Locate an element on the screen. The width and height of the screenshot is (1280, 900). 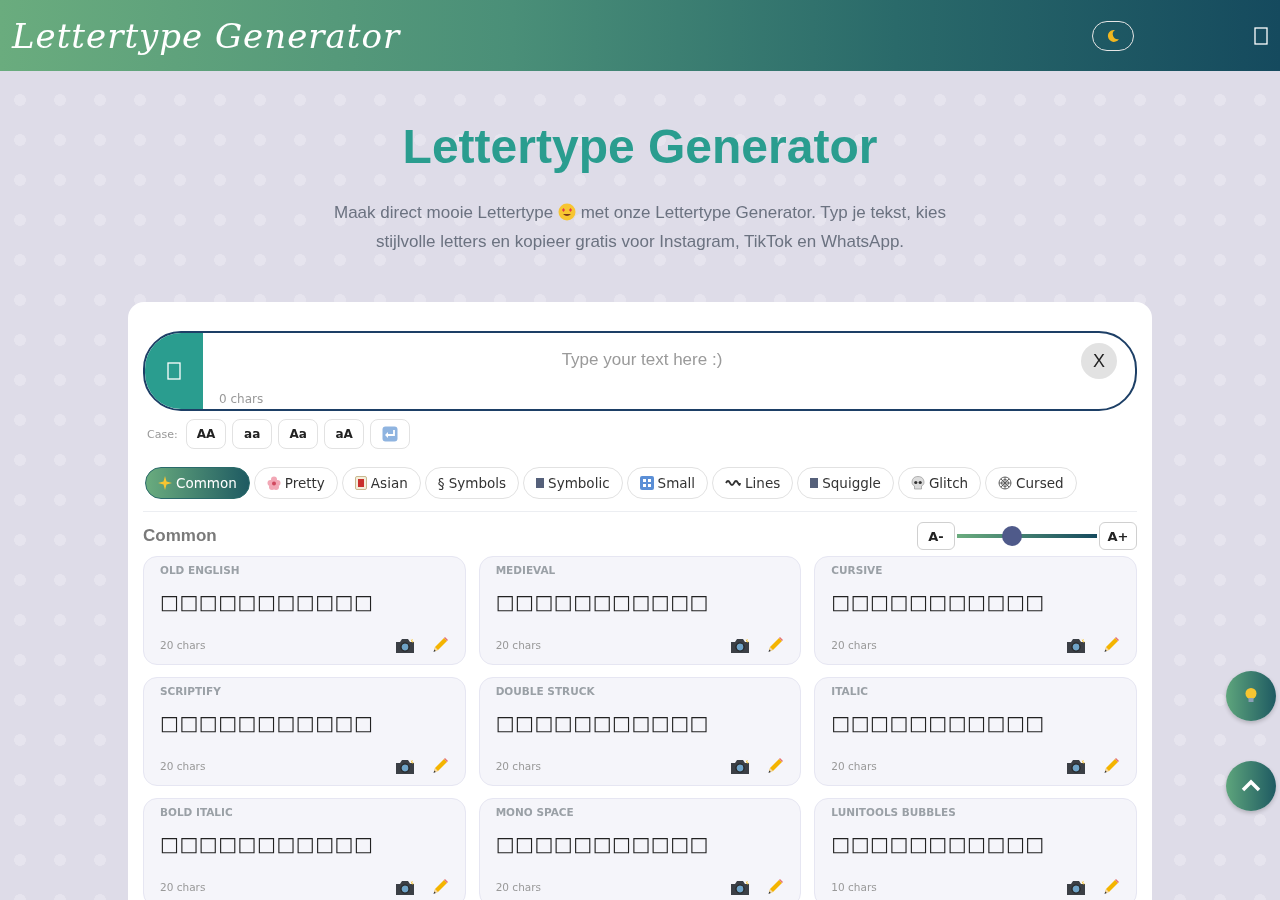
case-button: aA is located at coordinates (344, 434).